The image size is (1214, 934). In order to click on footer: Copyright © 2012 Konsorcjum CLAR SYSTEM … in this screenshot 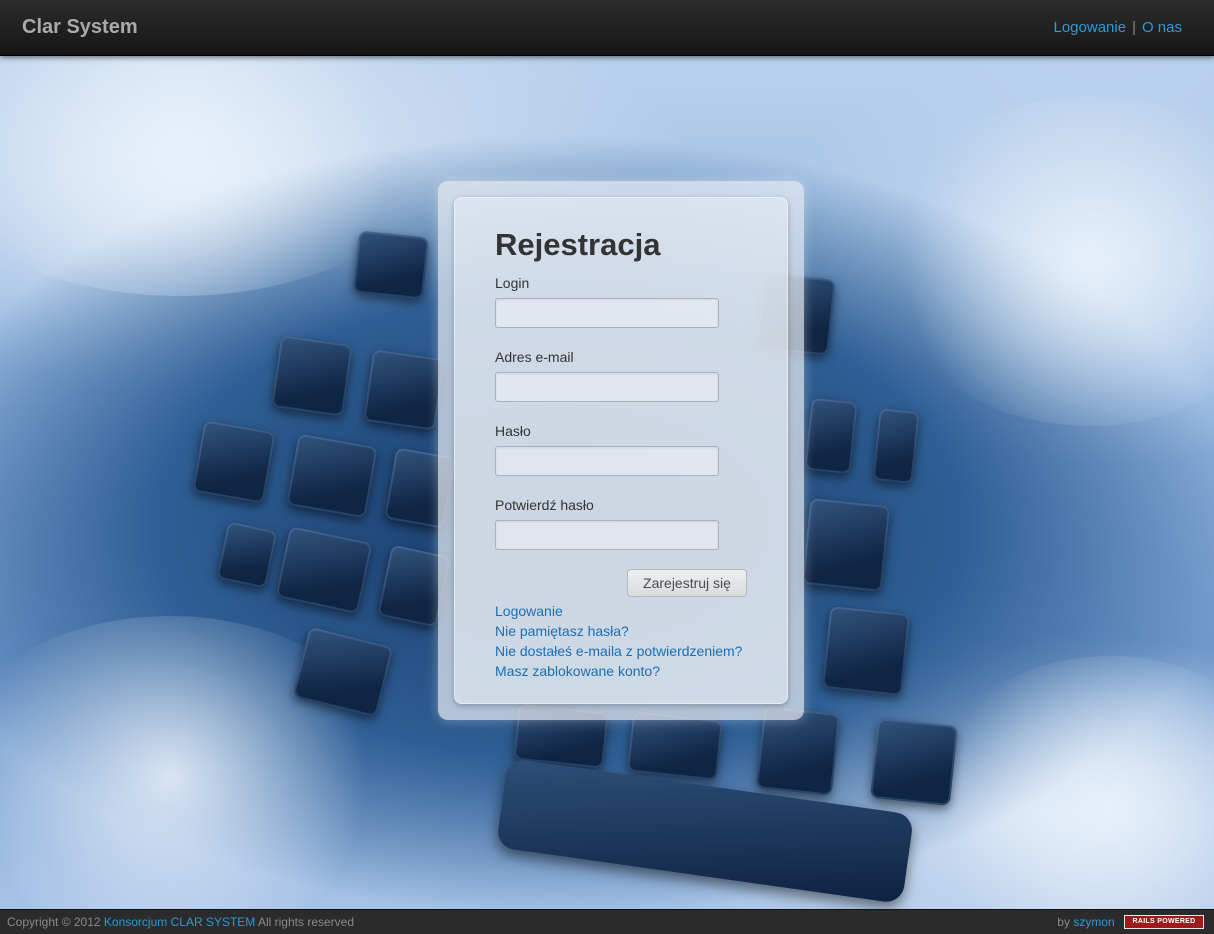, I will do `click(607, 921)`.